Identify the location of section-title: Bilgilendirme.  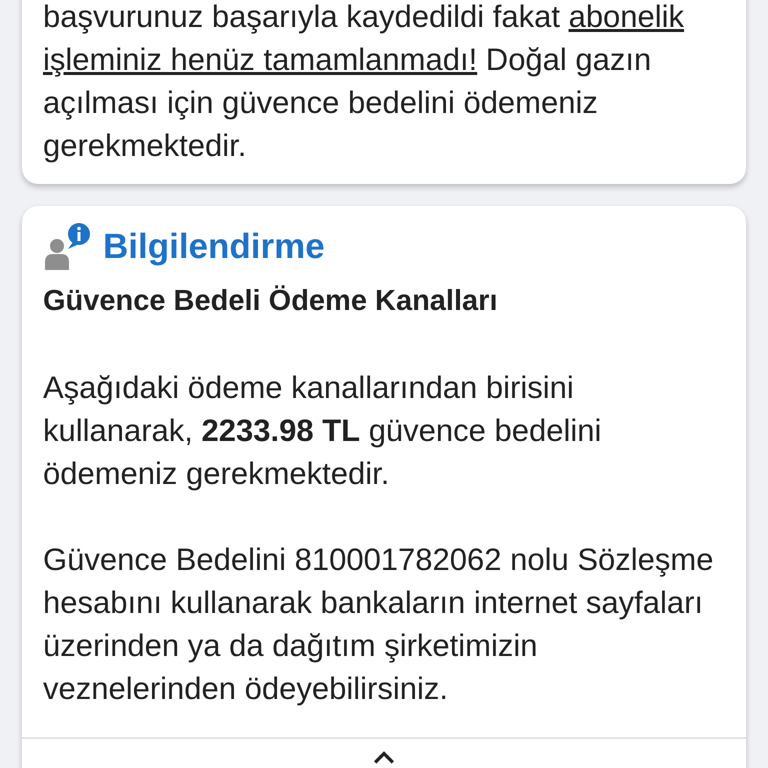
(214, 247).